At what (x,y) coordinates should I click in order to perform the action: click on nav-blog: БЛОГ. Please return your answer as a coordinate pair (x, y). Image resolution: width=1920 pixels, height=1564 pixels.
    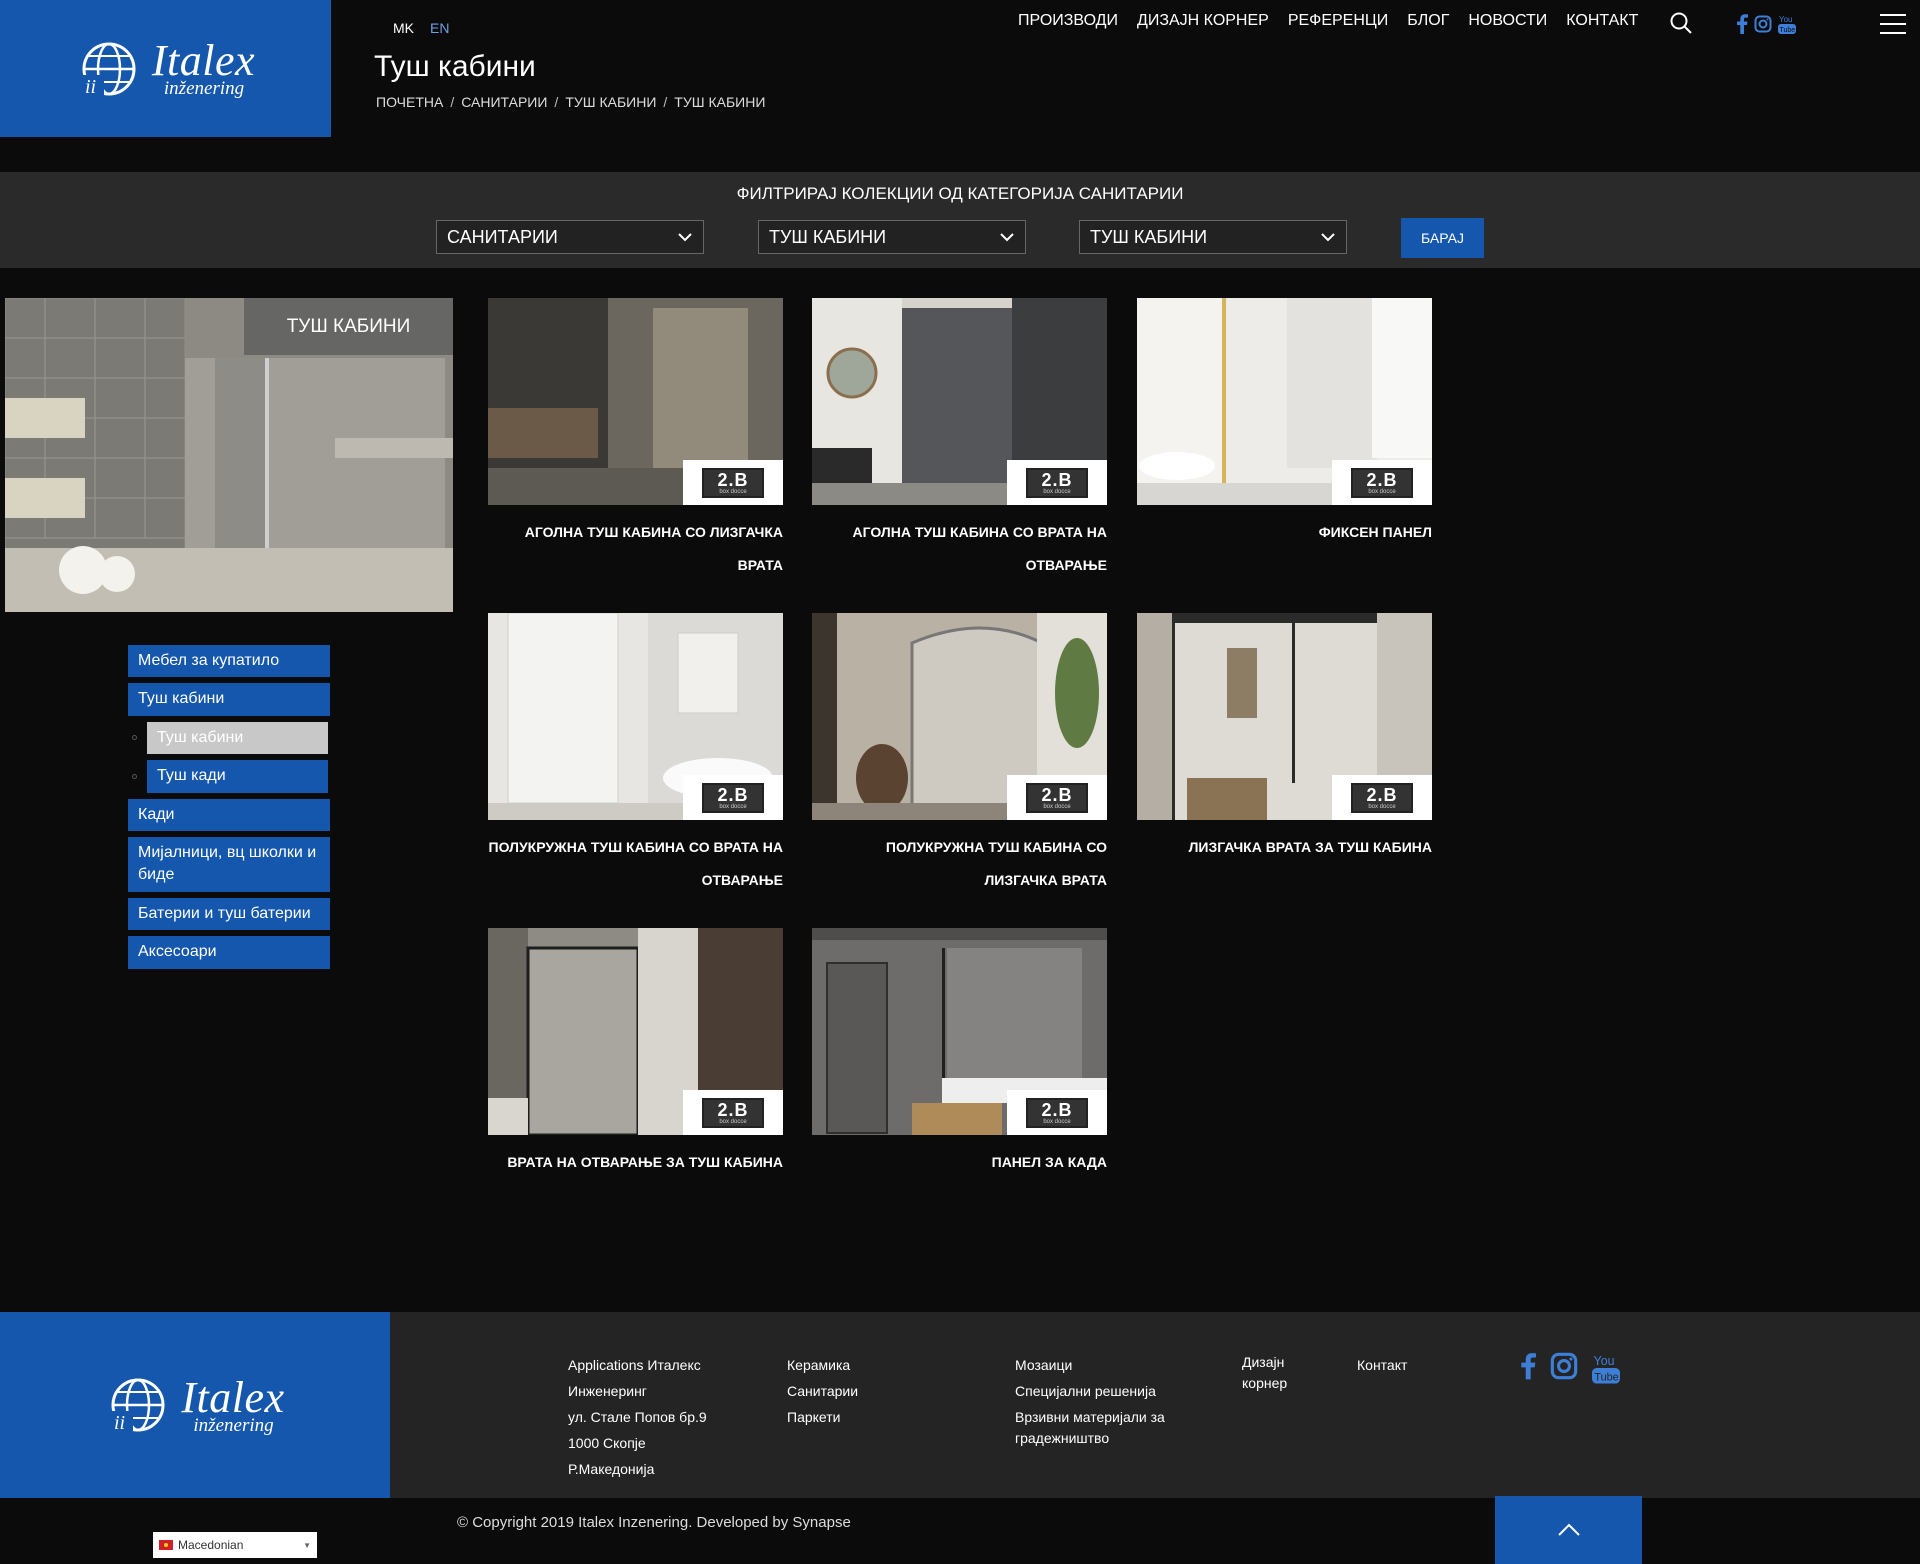
    Looking at the image, I should click on (1428, 21).